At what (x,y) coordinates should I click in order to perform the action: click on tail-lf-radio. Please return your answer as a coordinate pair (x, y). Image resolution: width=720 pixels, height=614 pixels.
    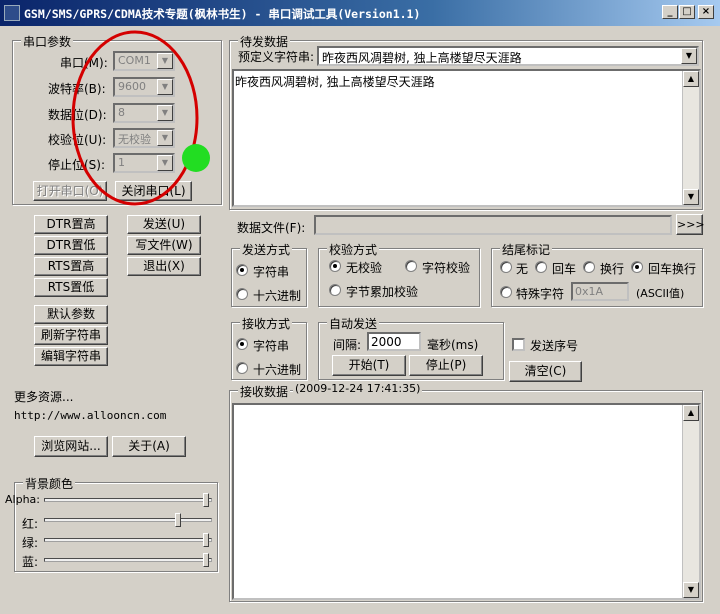
    Looking at the image, I should click on (589, 267).